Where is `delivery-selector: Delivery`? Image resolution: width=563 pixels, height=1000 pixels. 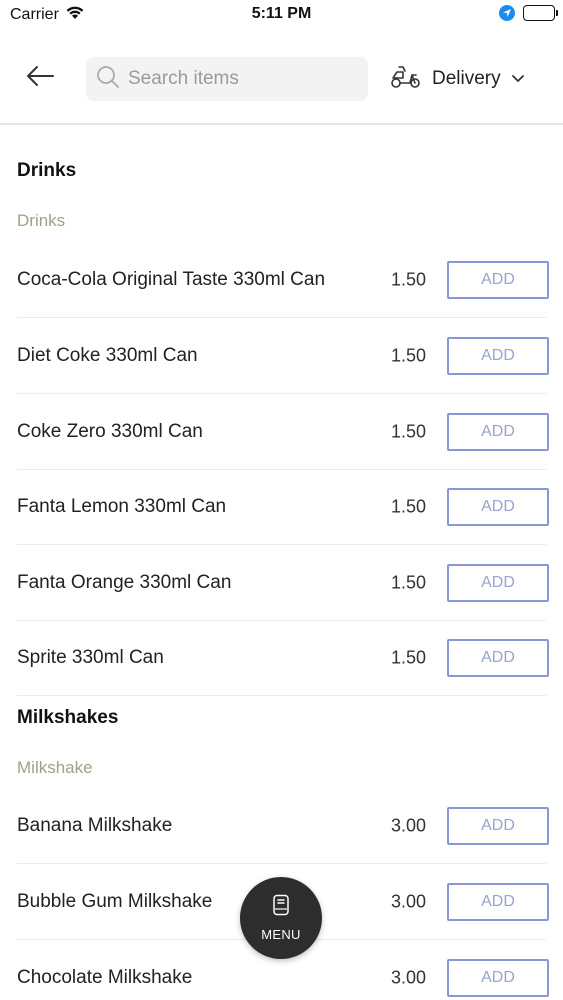 delivery-selector: Delivery is located at coordinates (457, 79).